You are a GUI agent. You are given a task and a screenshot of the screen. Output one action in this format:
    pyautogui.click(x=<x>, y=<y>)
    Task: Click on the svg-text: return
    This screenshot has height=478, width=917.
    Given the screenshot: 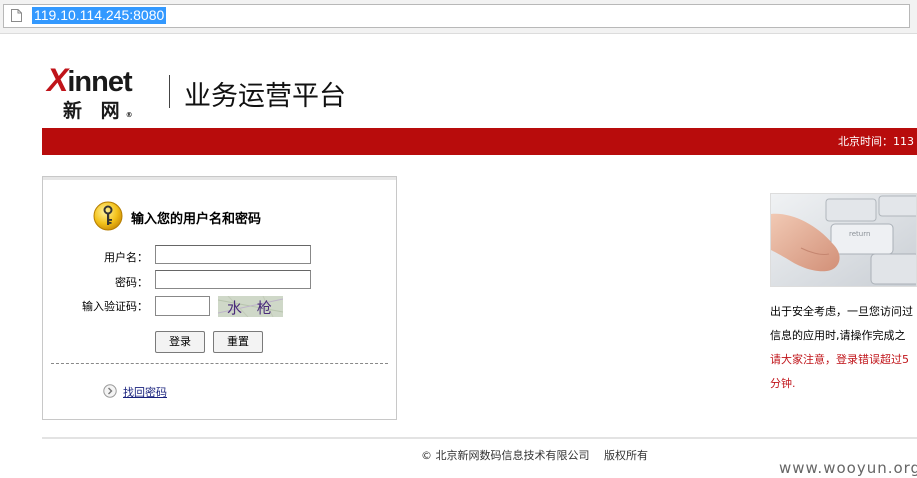 What is the action you would take?
    pyautogui.click(x=859, y=234)
    